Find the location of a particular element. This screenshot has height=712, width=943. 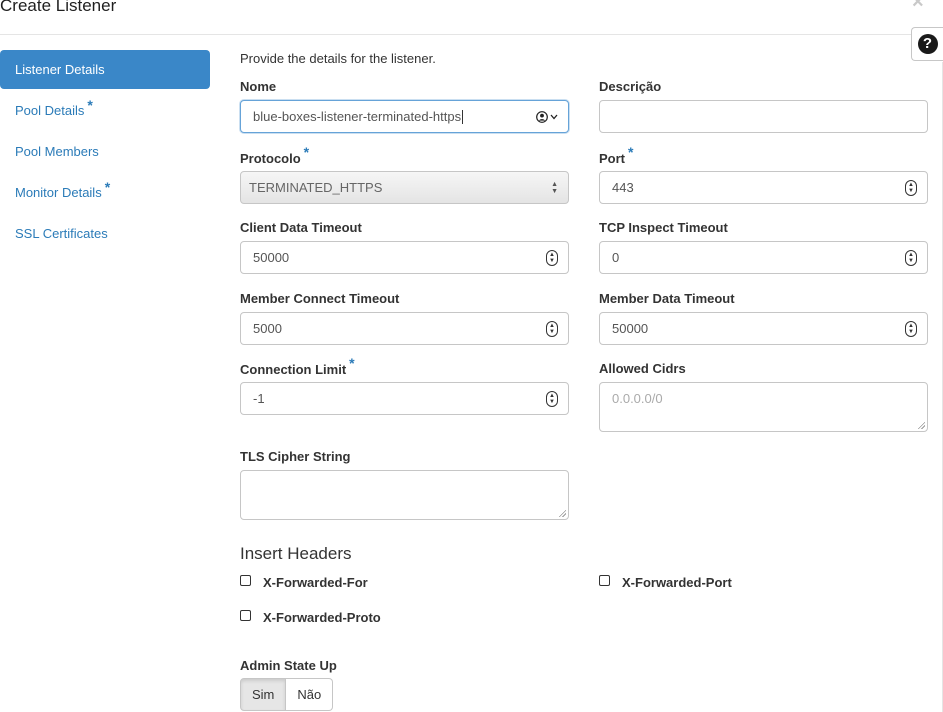

x-forwarded-for-checkbox: X-Forwarded-For is located at coordinates (304, 582).